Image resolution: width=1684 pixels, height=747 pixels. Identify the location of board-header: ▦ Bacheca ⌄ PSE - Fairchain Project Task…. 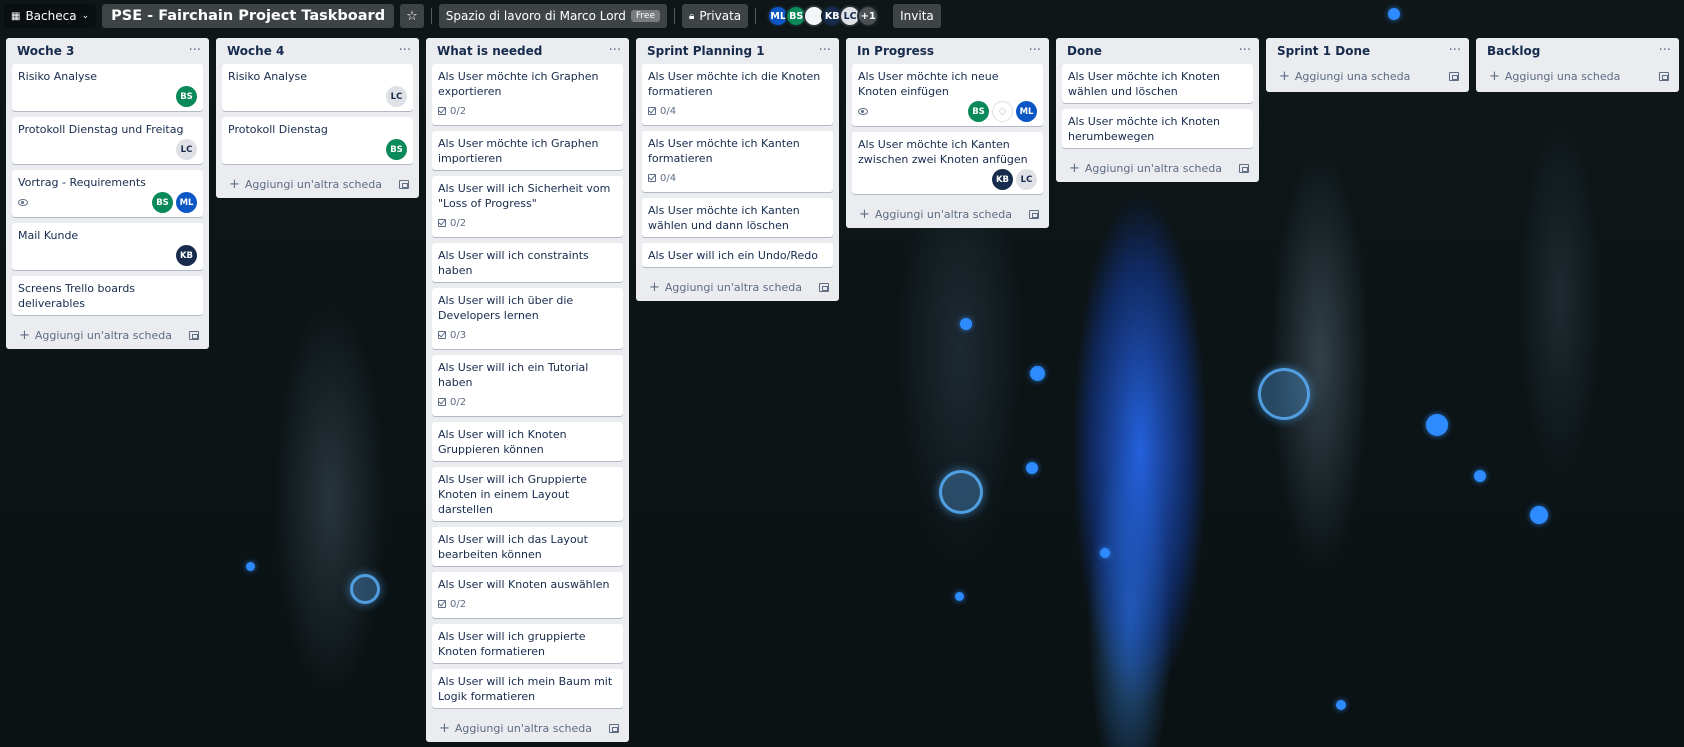
(842, 16).